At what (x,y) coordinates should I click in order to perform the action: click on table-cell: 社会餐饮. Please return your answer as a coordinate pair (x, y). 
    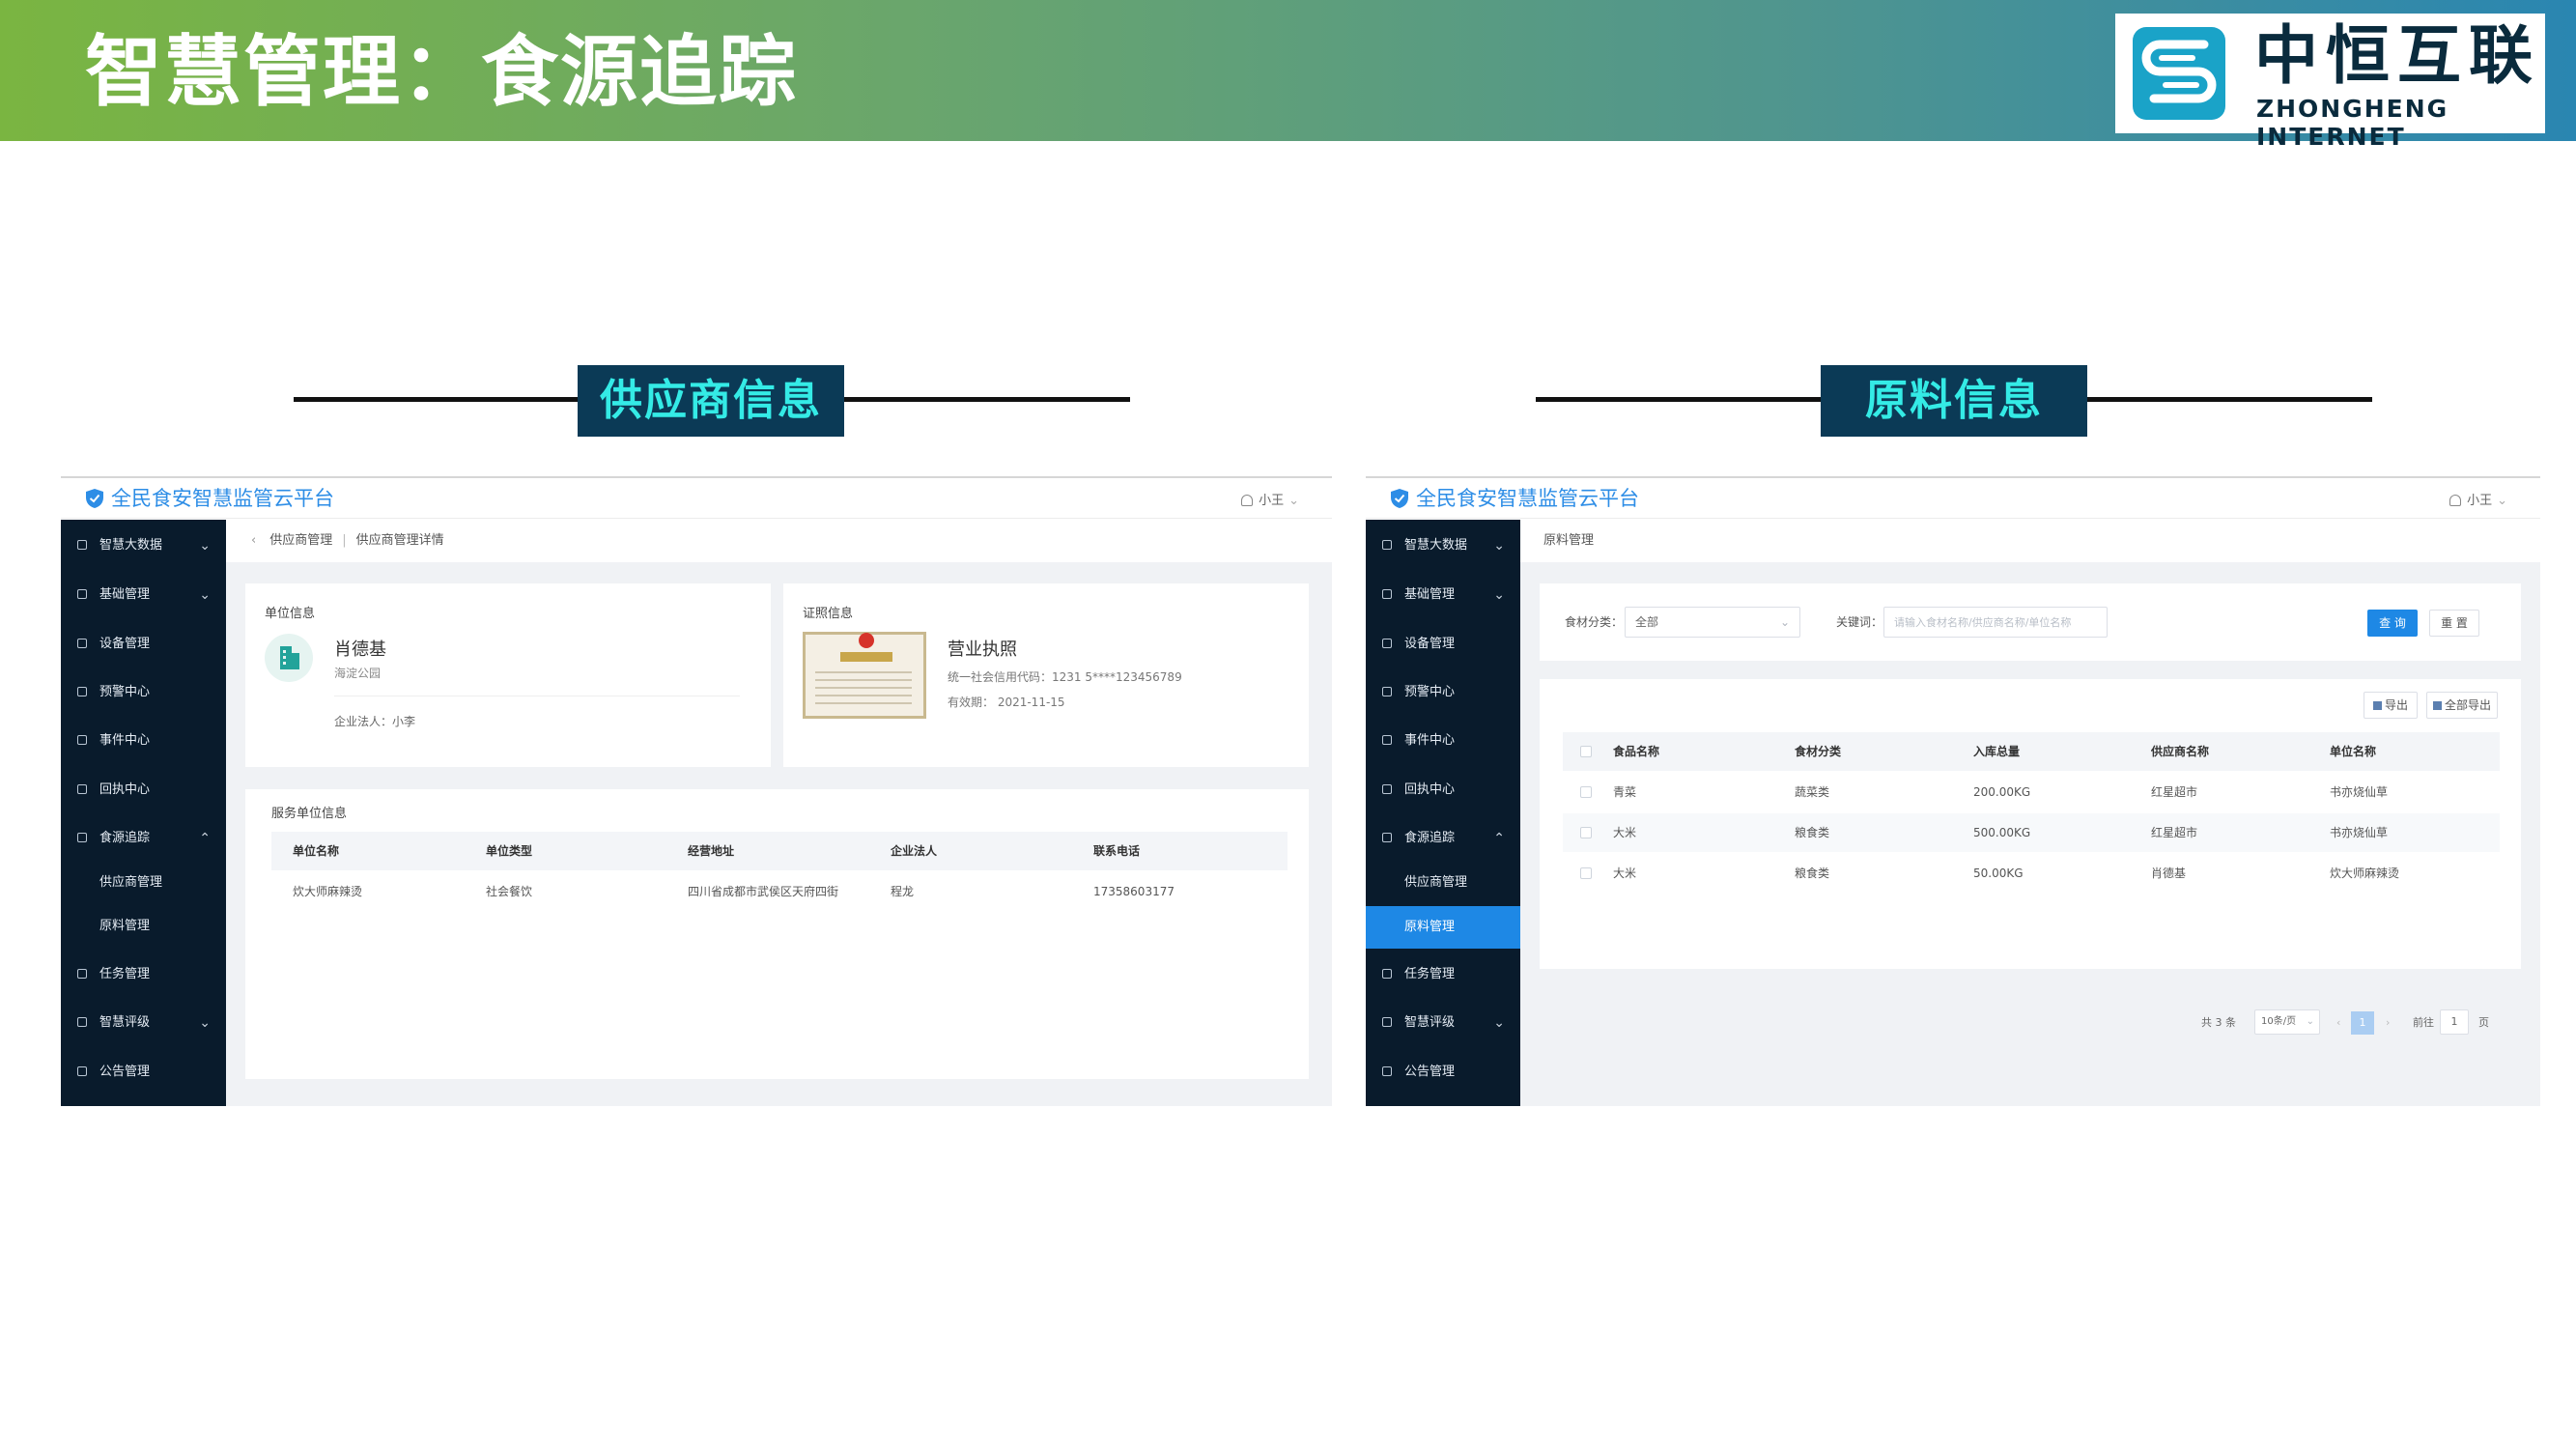
    Looking at the image, I should click on (510, 891).